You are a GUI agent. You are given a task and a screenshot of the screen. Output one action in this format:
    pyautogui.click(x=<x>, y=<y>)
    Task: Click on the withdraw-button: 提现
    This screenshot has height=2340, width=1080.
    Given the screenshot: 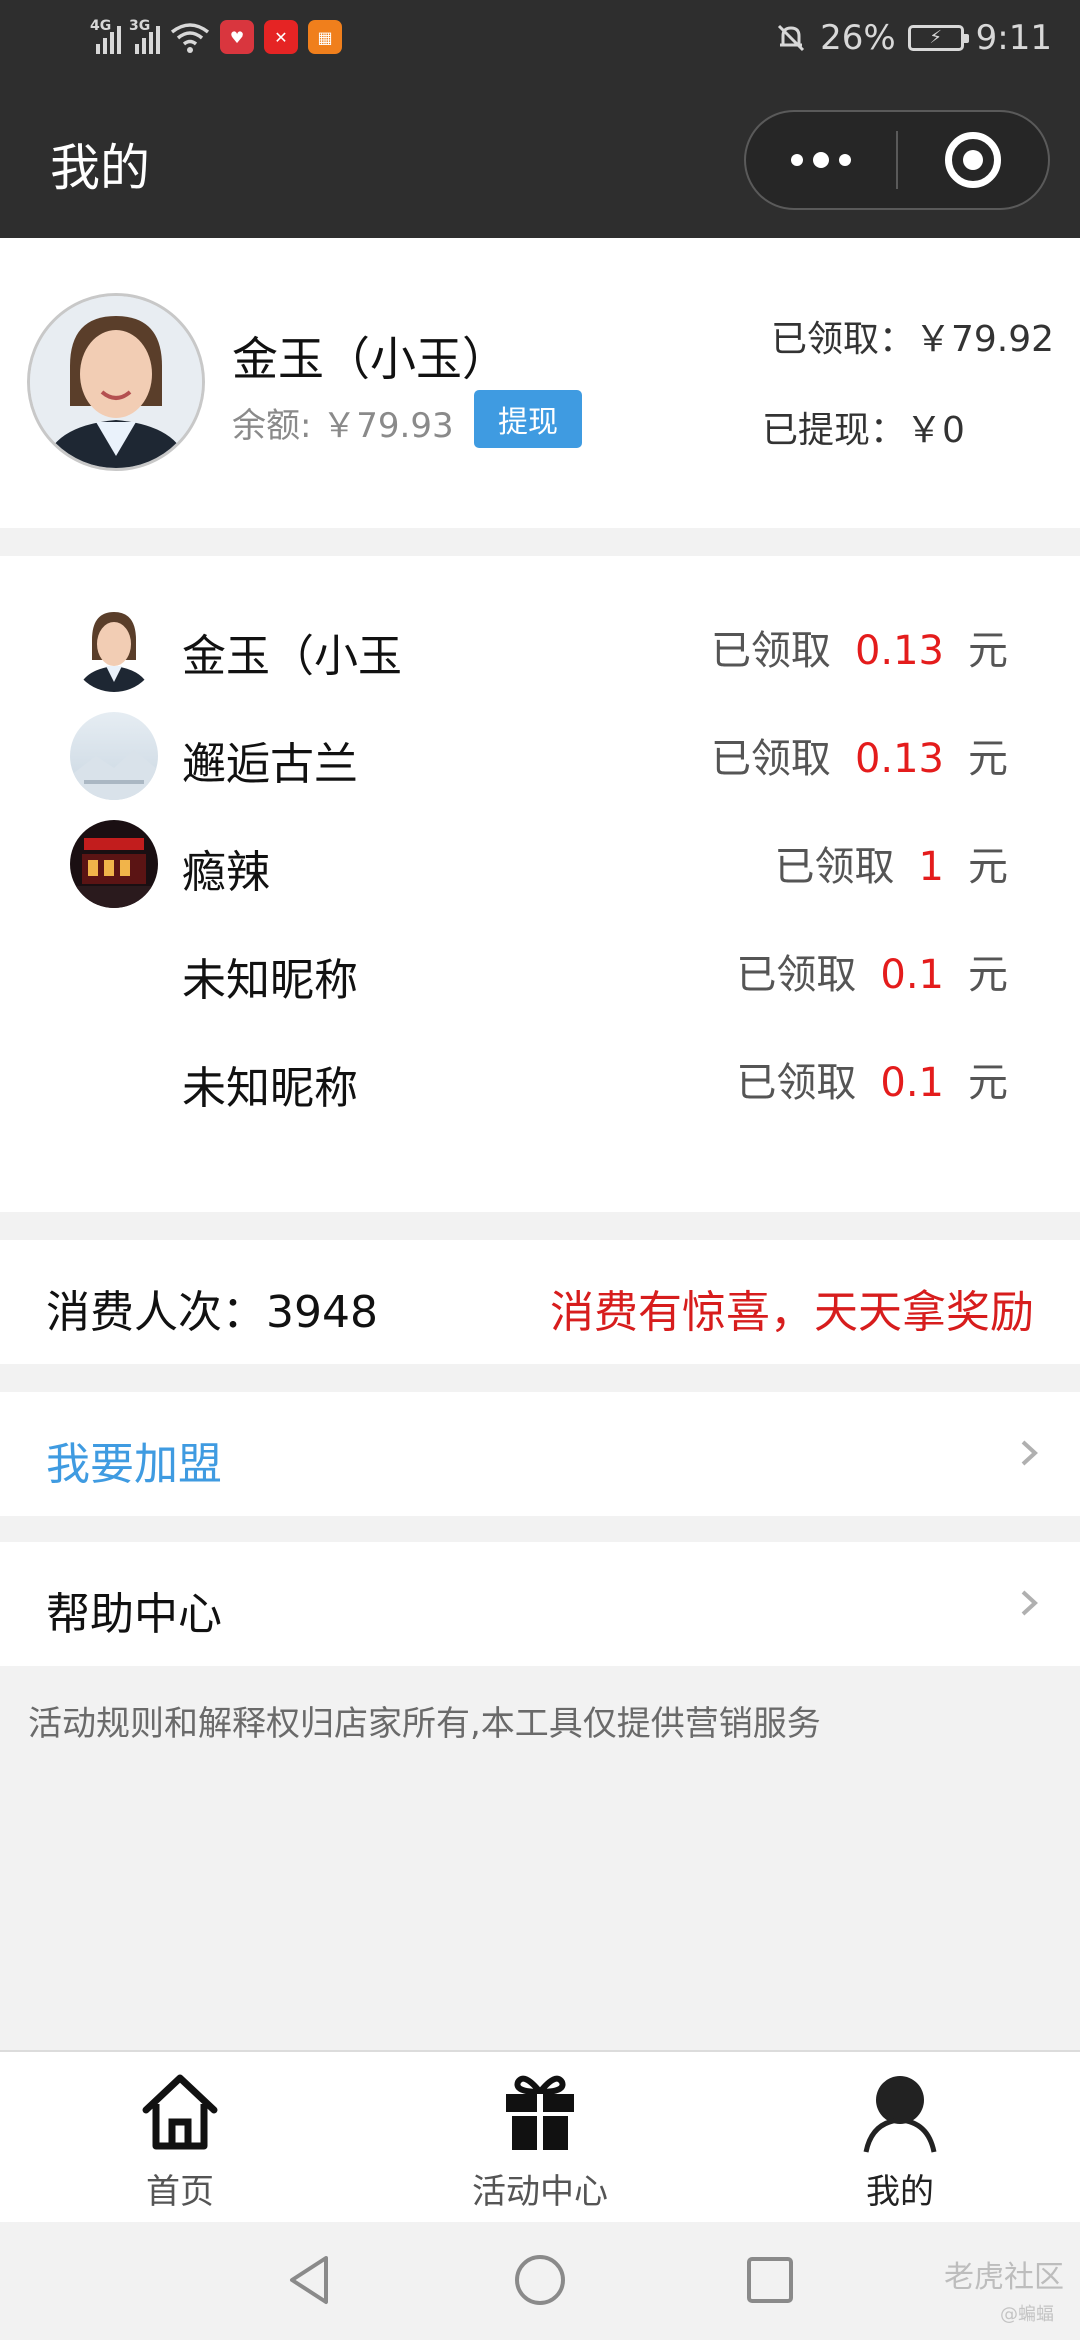 What is the action you would take?
    pyautogui.click(x=528, y=419)
    